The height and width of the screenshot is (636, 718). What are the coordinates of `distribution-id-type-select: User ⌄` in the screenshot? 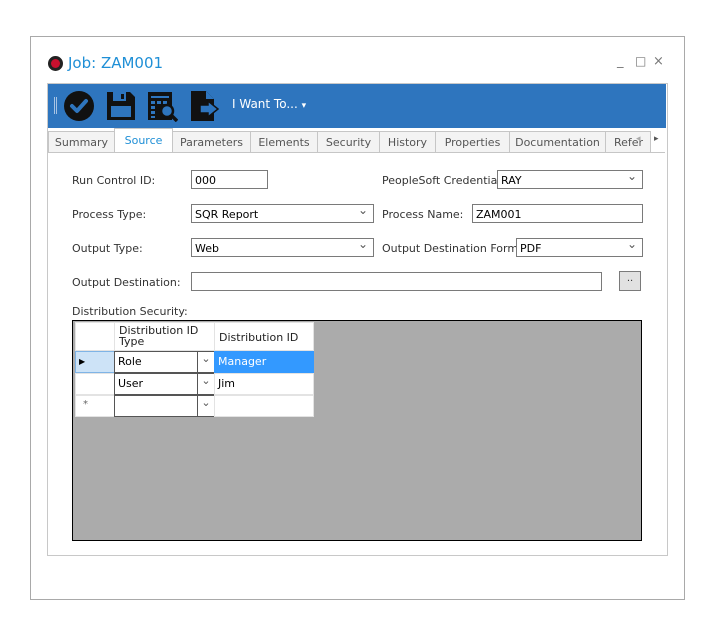 It's located at (164, 384).